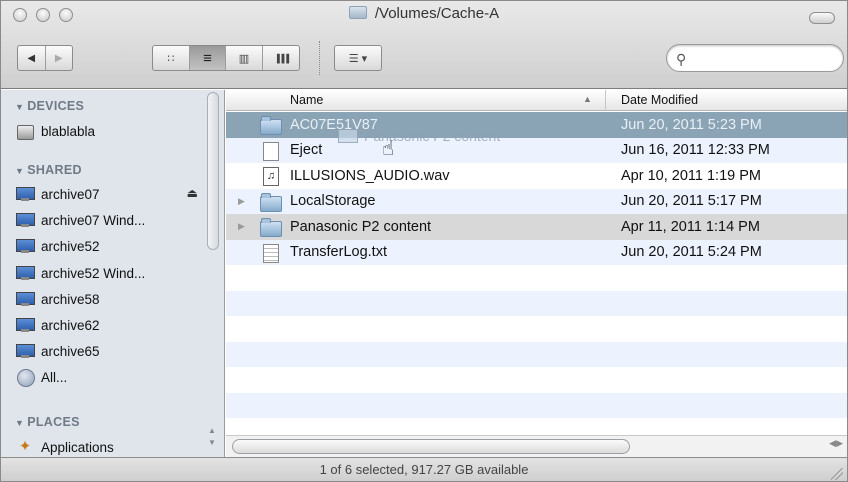  What do you see at coordinates (695, 150) in the screenshot?
I see `file-date: Jun 16, 2011 12:33 PM` at bounding box center [695, 150].